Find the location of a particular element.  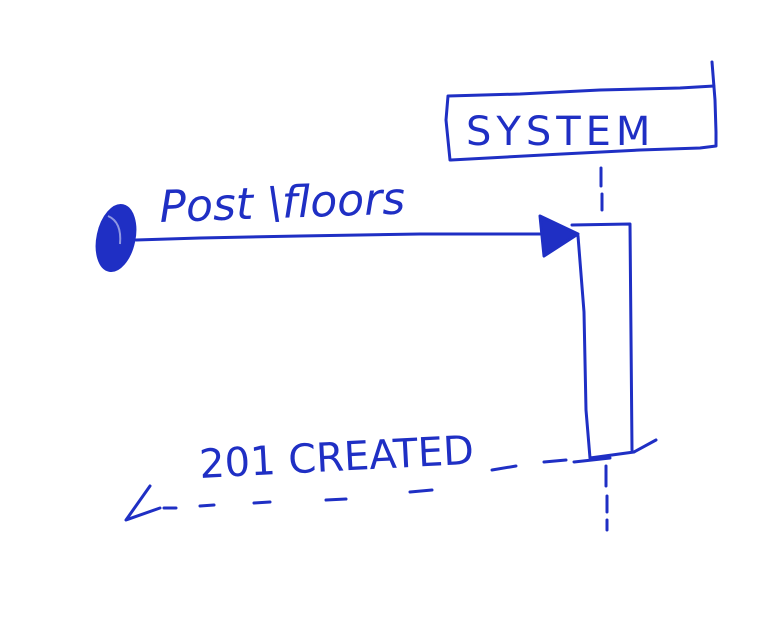

start-dot is located at coordinates (116, 238).